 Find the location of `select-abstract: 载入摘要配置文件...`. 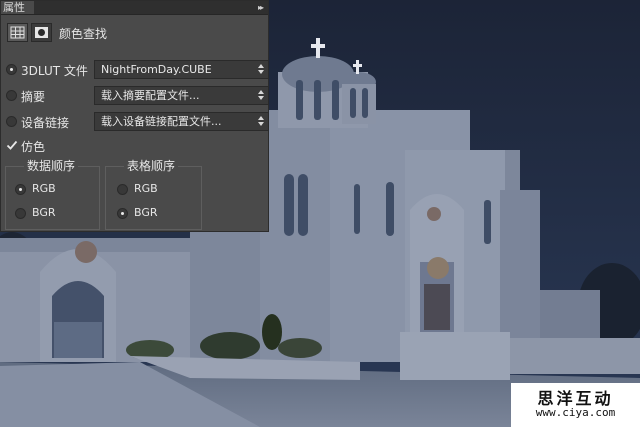

select-abstract: 载入摘要配置文件... is located at coordinates (181, 95).